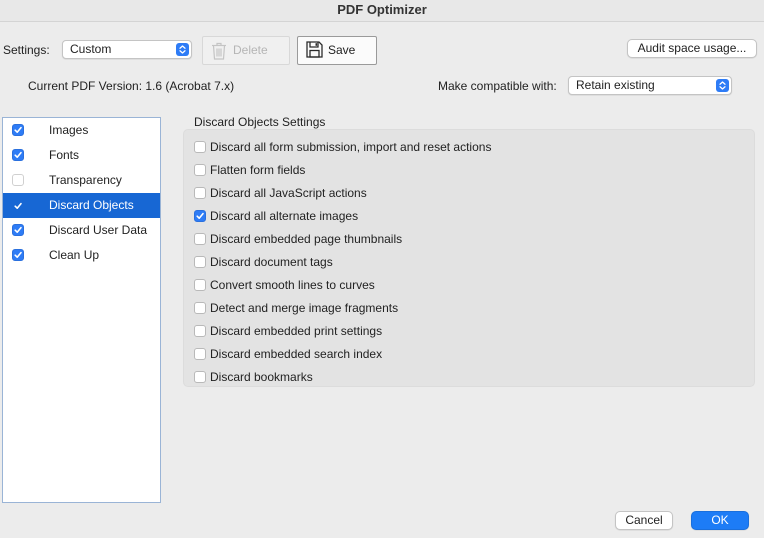  I want to click on option-label: Discard all alternate images, so click(284, 216).